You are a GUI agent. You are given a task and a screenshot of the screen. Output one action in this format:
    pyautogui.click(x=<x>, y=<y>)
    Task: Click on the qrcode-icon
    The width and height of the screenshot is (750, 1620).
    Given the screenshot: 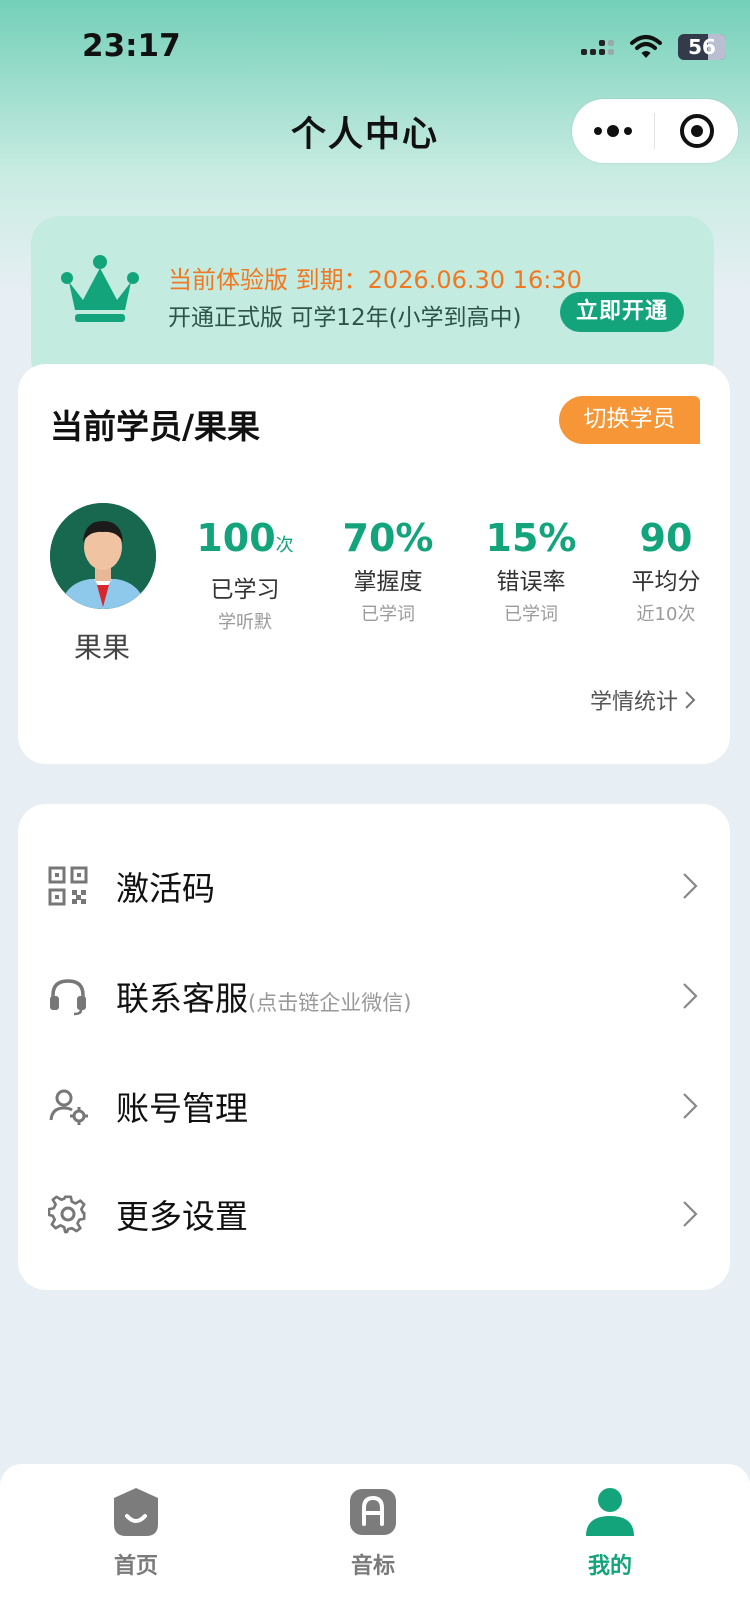 What is the action you would take?
    pyautogui.click(x=68, y=886)
    